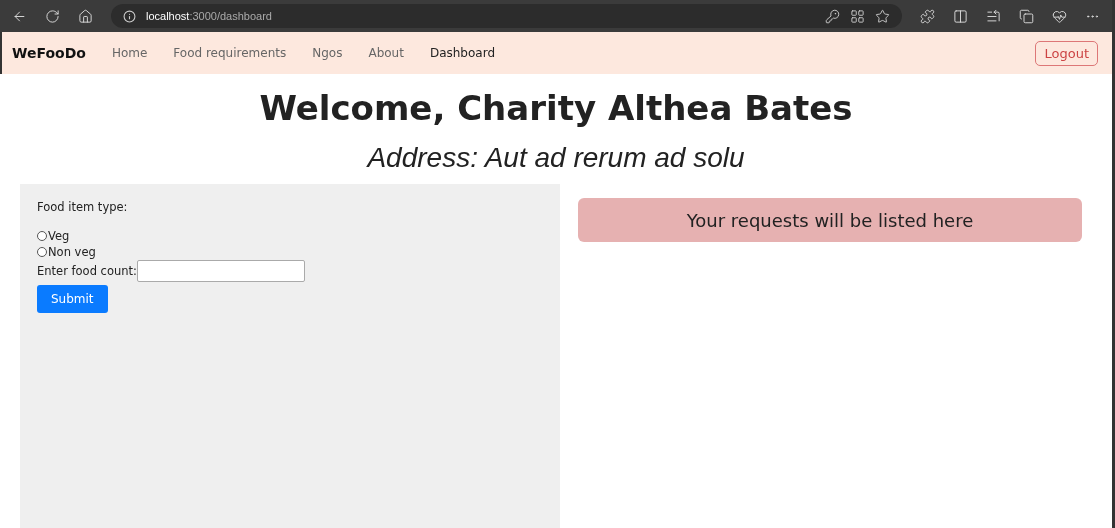 The height and width of the screenshot is (528, 1115). Describe the element at coordinates (129, 53) in the screenshot. I see `nav-link: Home` at that location.